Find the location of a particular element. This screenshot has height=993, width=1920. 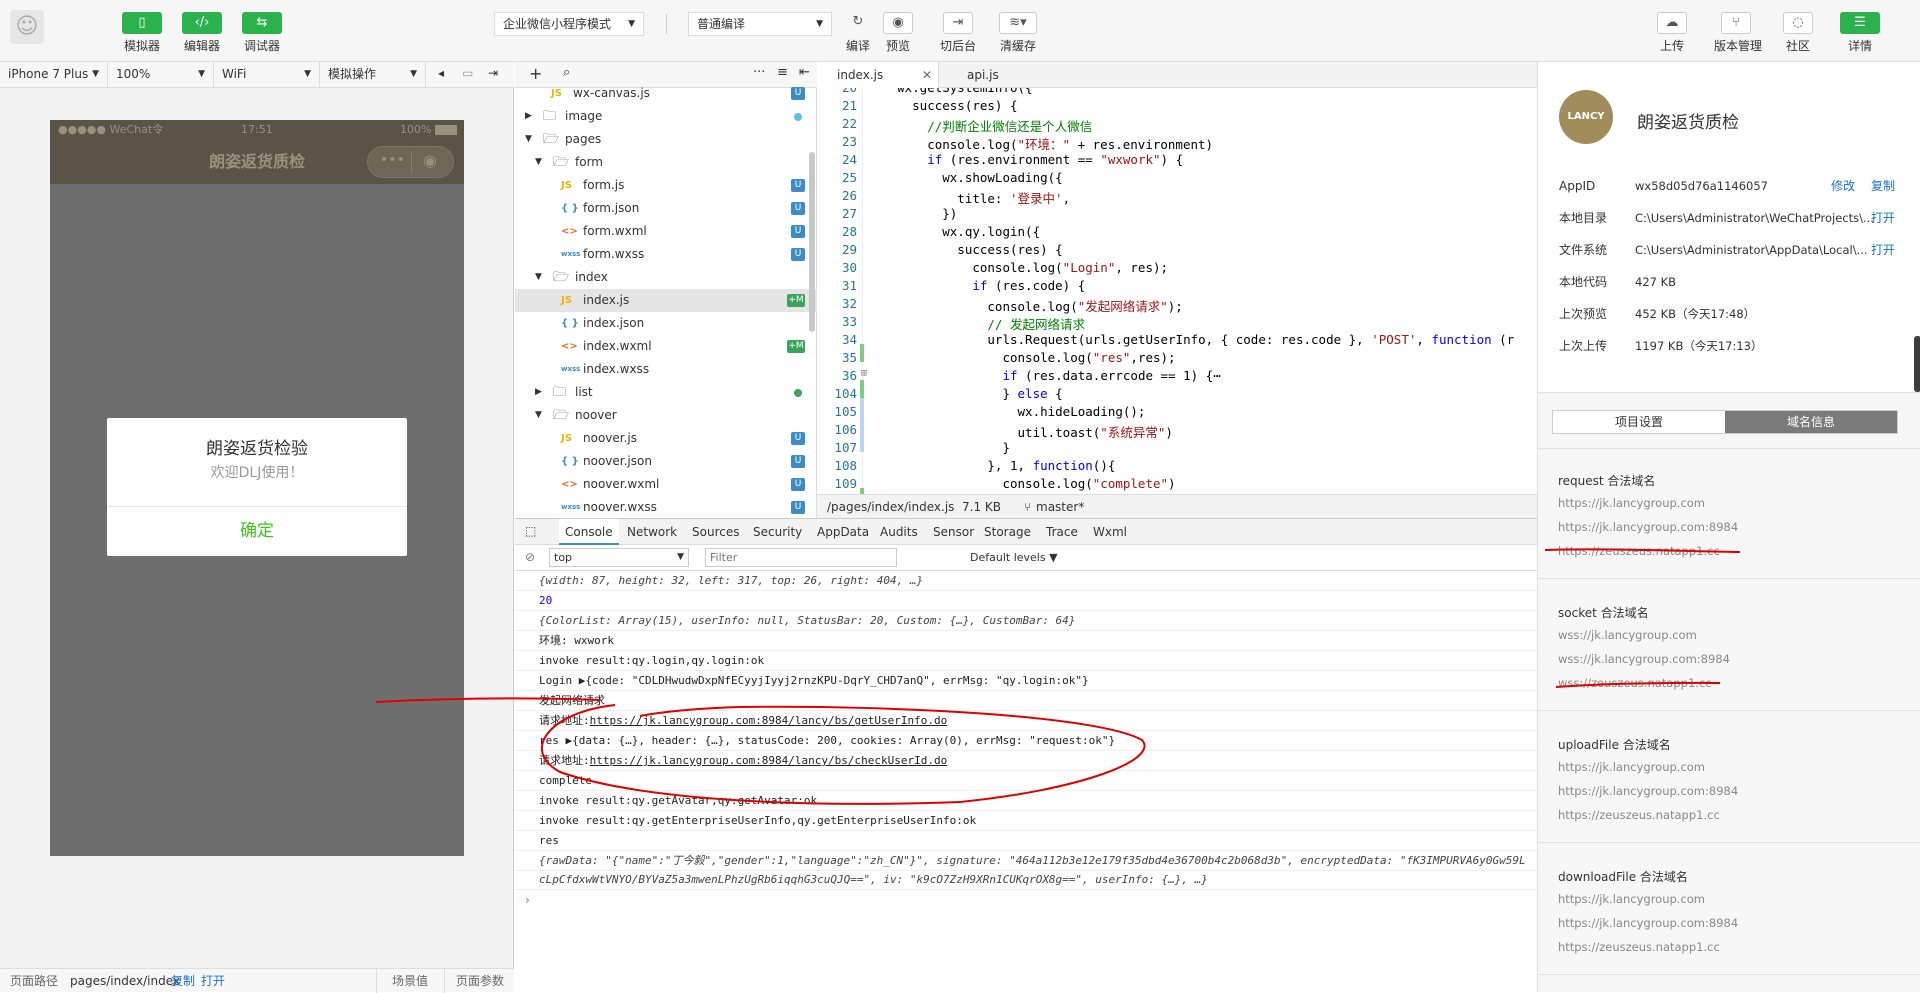

devtools-tab: AppData is located at coordinates (843, 532).